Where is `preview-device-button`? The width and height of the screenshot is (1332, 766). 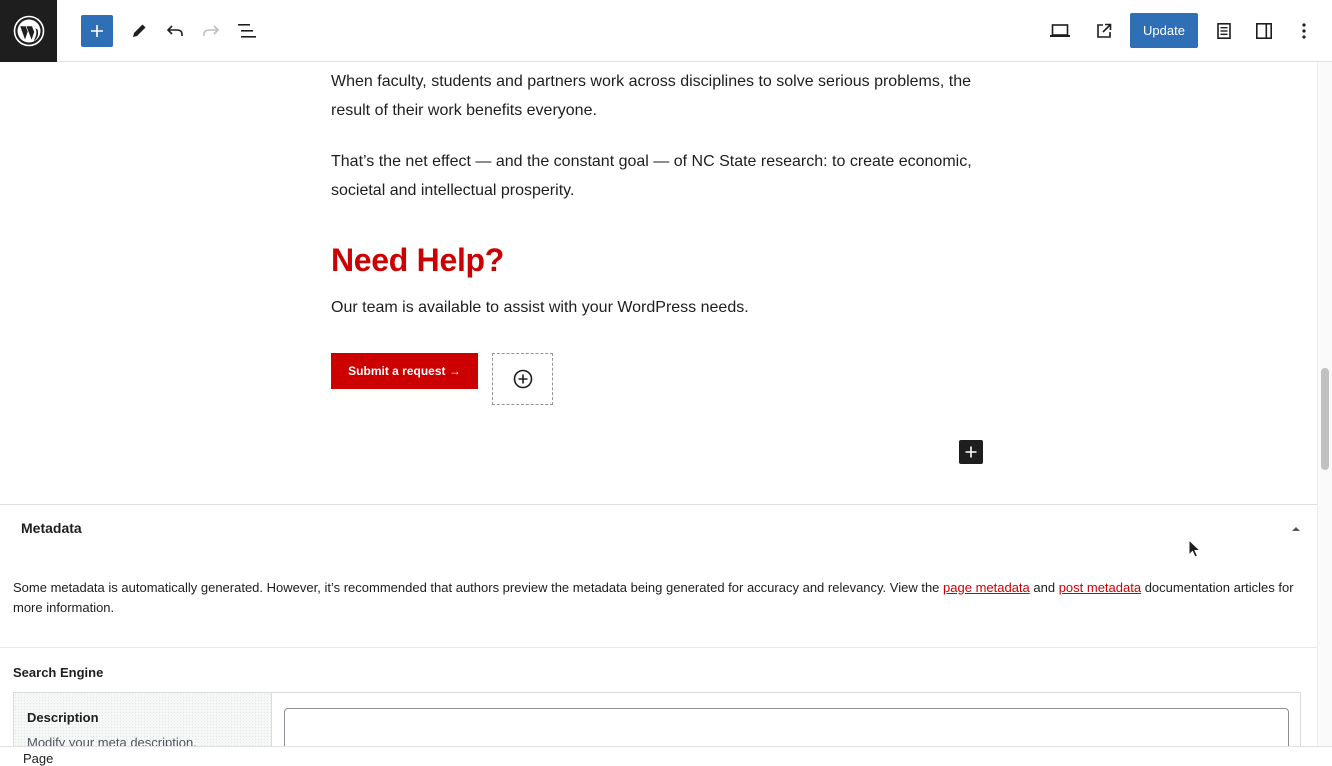
preview-device-button is located at coordinates (1060, 31).